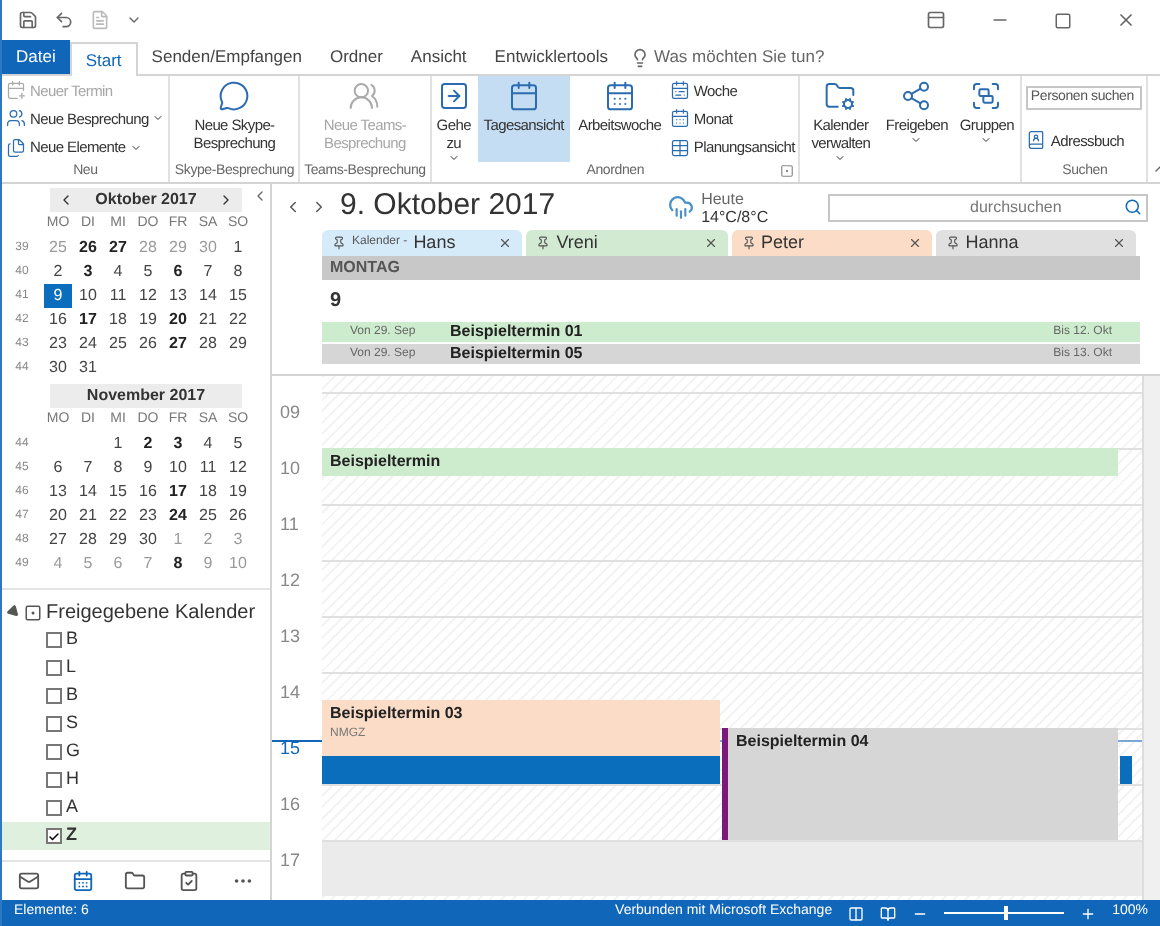  I want to click on hour-label: 11, so click(289, 525).